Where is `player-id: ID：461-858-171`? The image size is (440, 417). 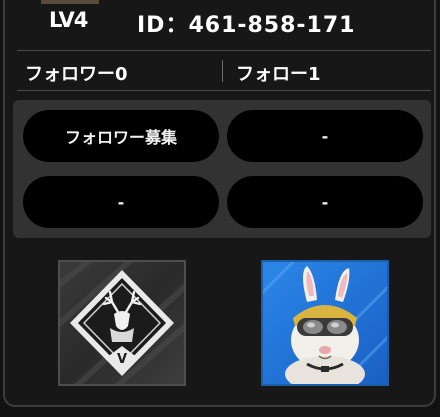
player-id: ID：461-858-171 is located at coordinates (246, 25).